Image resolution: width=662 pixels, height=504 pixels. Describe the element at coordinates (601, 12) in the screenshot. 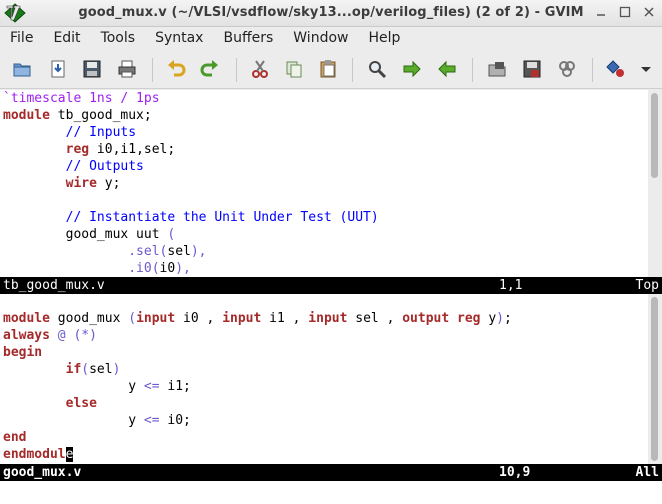

I see `minimize-icon` at that location.